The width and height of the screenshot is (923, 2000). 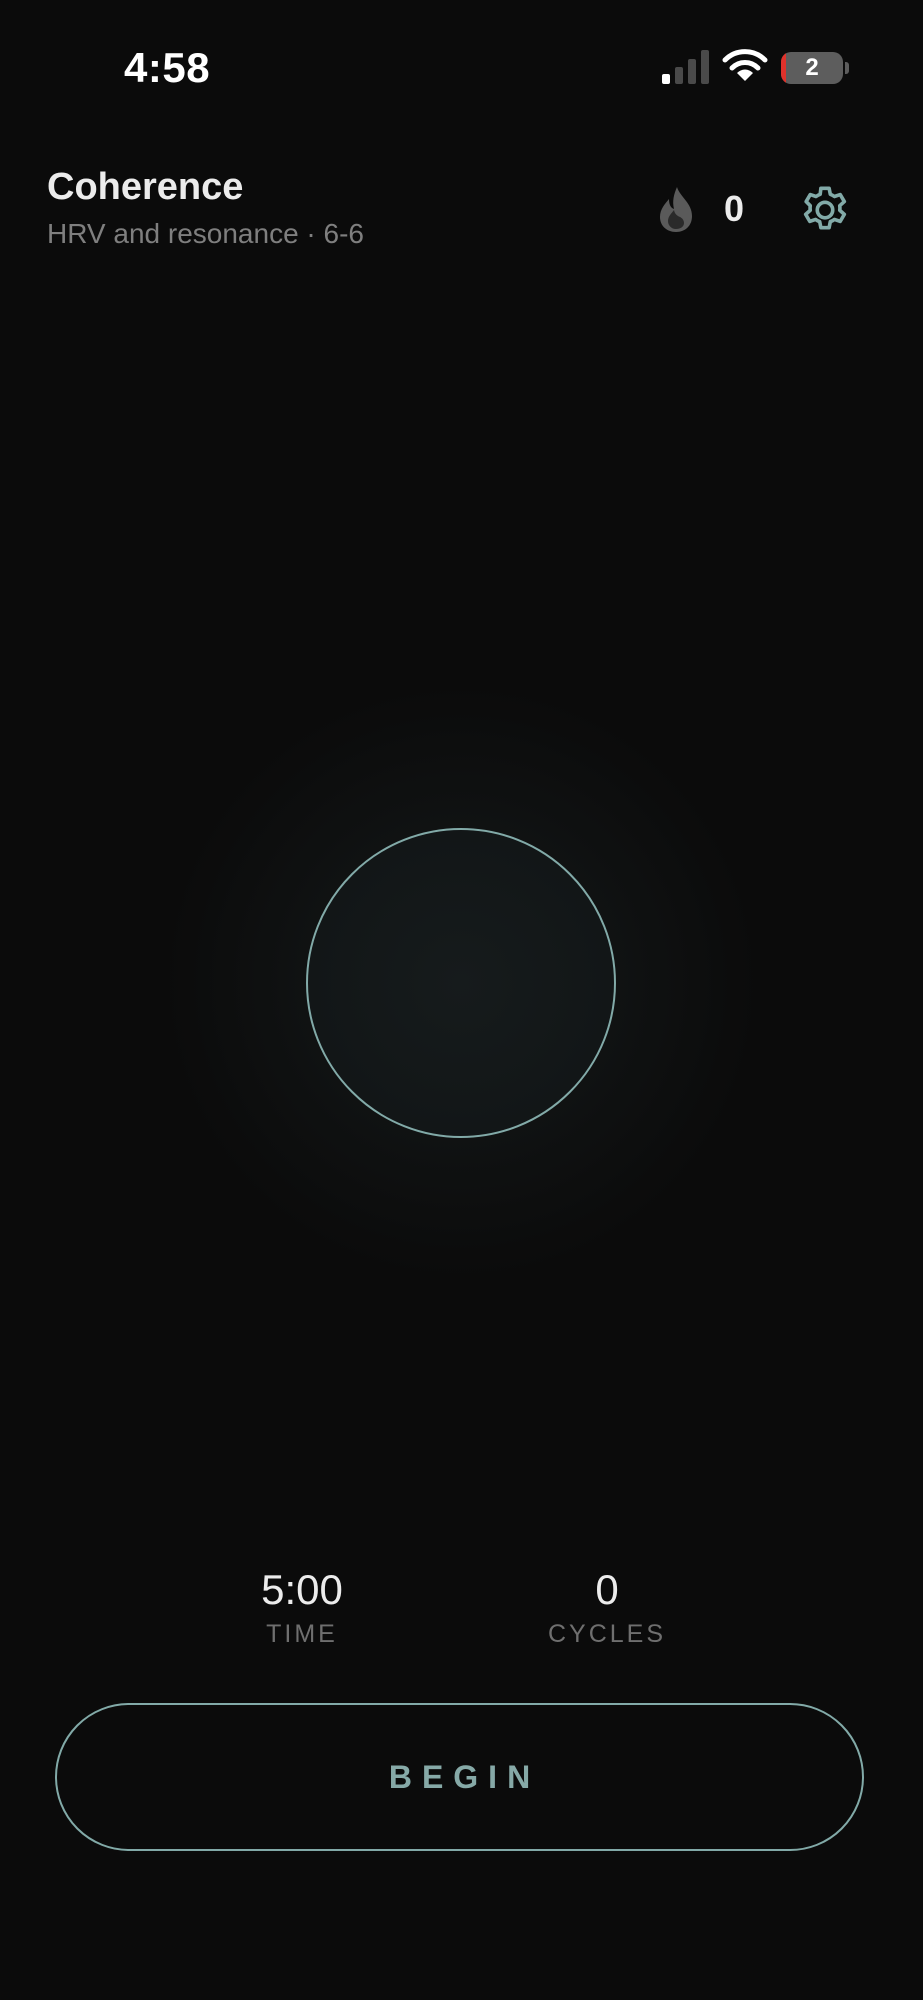 What do you see at coordinates (734, 208) in the screenshot?
I see `streak-count: 0` at bounding box center [734, 208].